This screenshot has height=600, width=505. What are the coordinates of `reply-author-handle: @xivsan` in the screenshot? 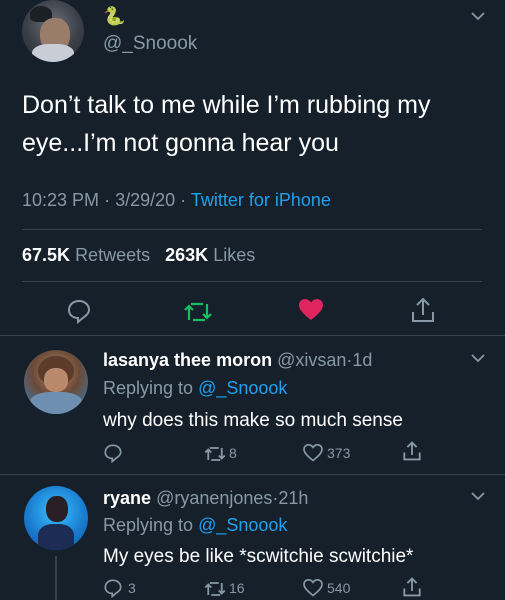 It's located at (311, 360).